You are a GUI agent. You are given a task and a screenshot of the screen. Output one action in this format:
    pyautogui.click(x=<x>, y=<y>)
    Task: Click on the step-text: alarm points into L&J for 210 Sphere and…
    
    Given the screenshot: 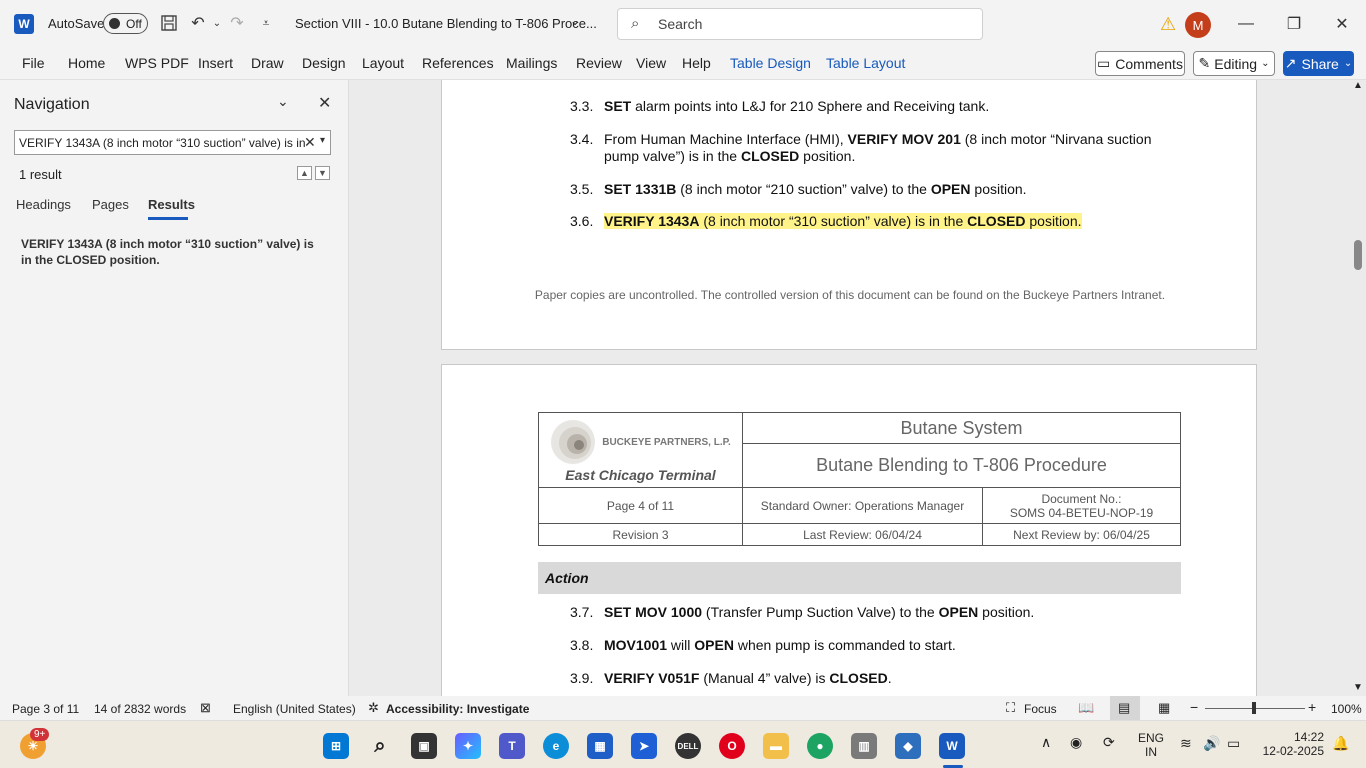 What is the action you would take?
    pyautogui.click(x=810, y=106)
    